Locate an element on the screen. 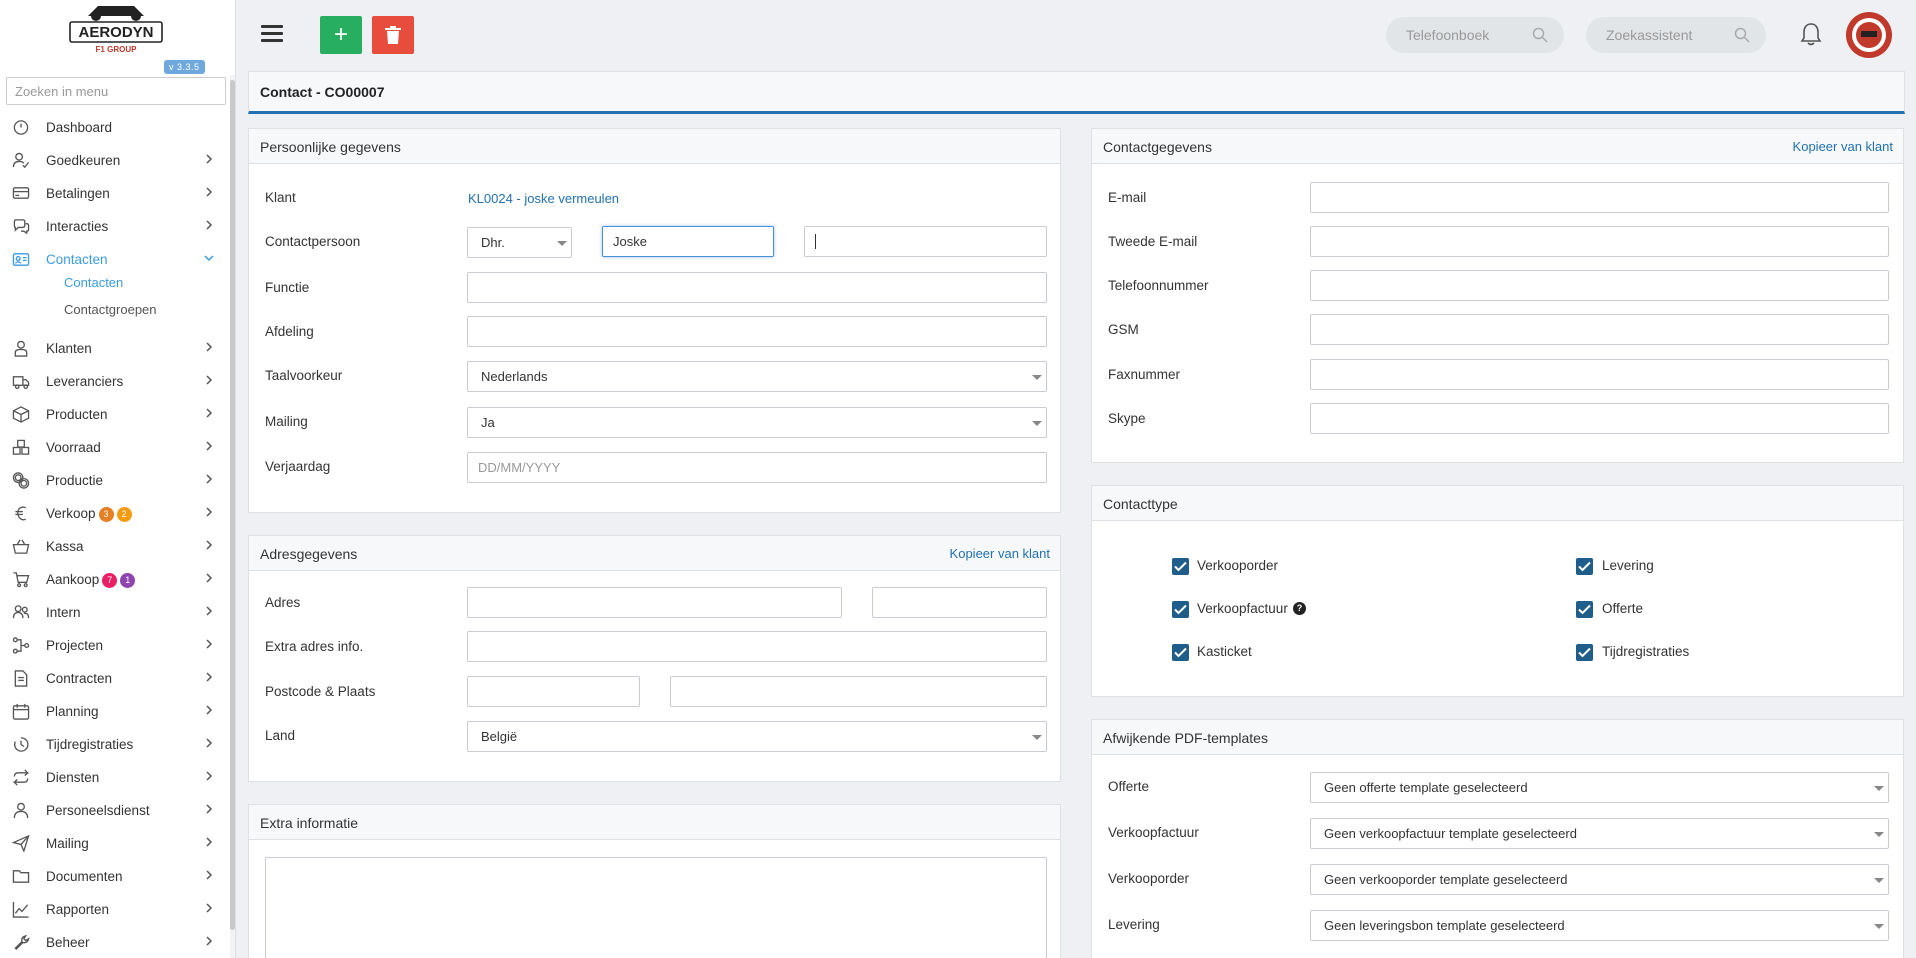 The width and height of the screenshot is (1916, 958). count-badge: 1 is located at coordinates (128, 580).